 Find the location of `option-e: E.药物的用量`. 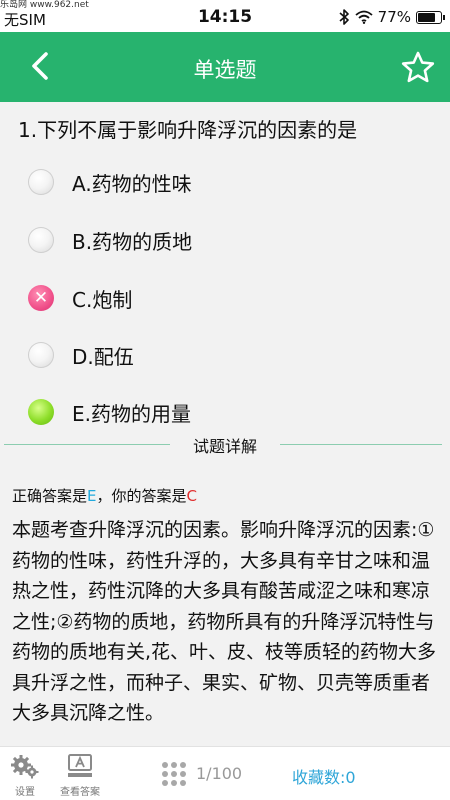

option-e: E.药物的用量 is located at coordinates (109, 412).